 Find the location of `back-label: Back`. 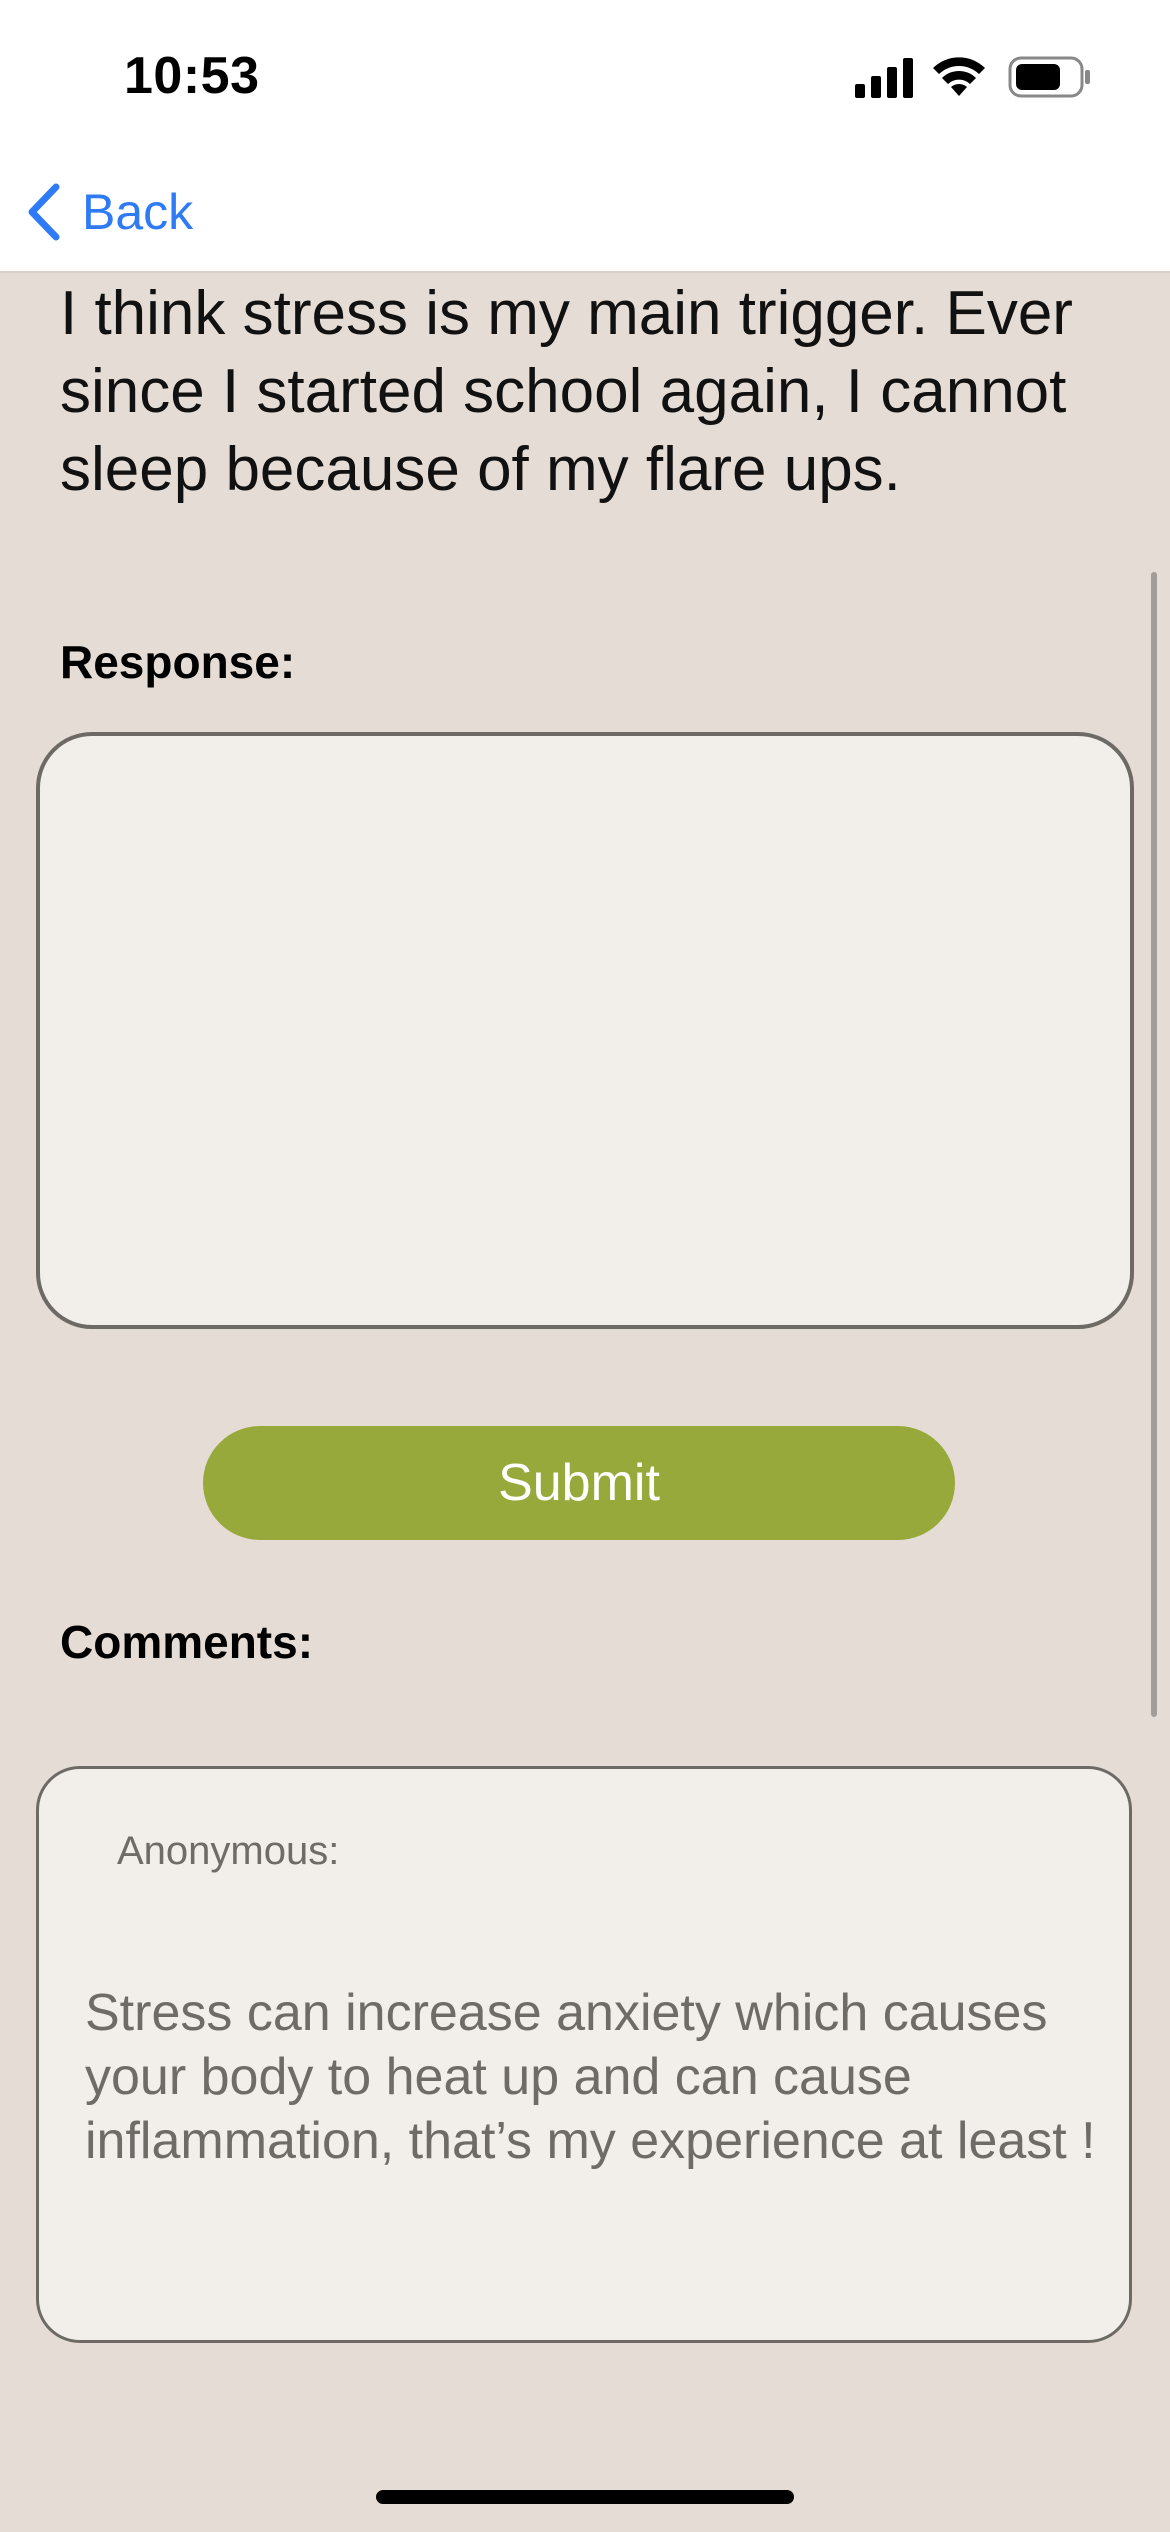

back-label: Back is located at coordinates (138, 212).